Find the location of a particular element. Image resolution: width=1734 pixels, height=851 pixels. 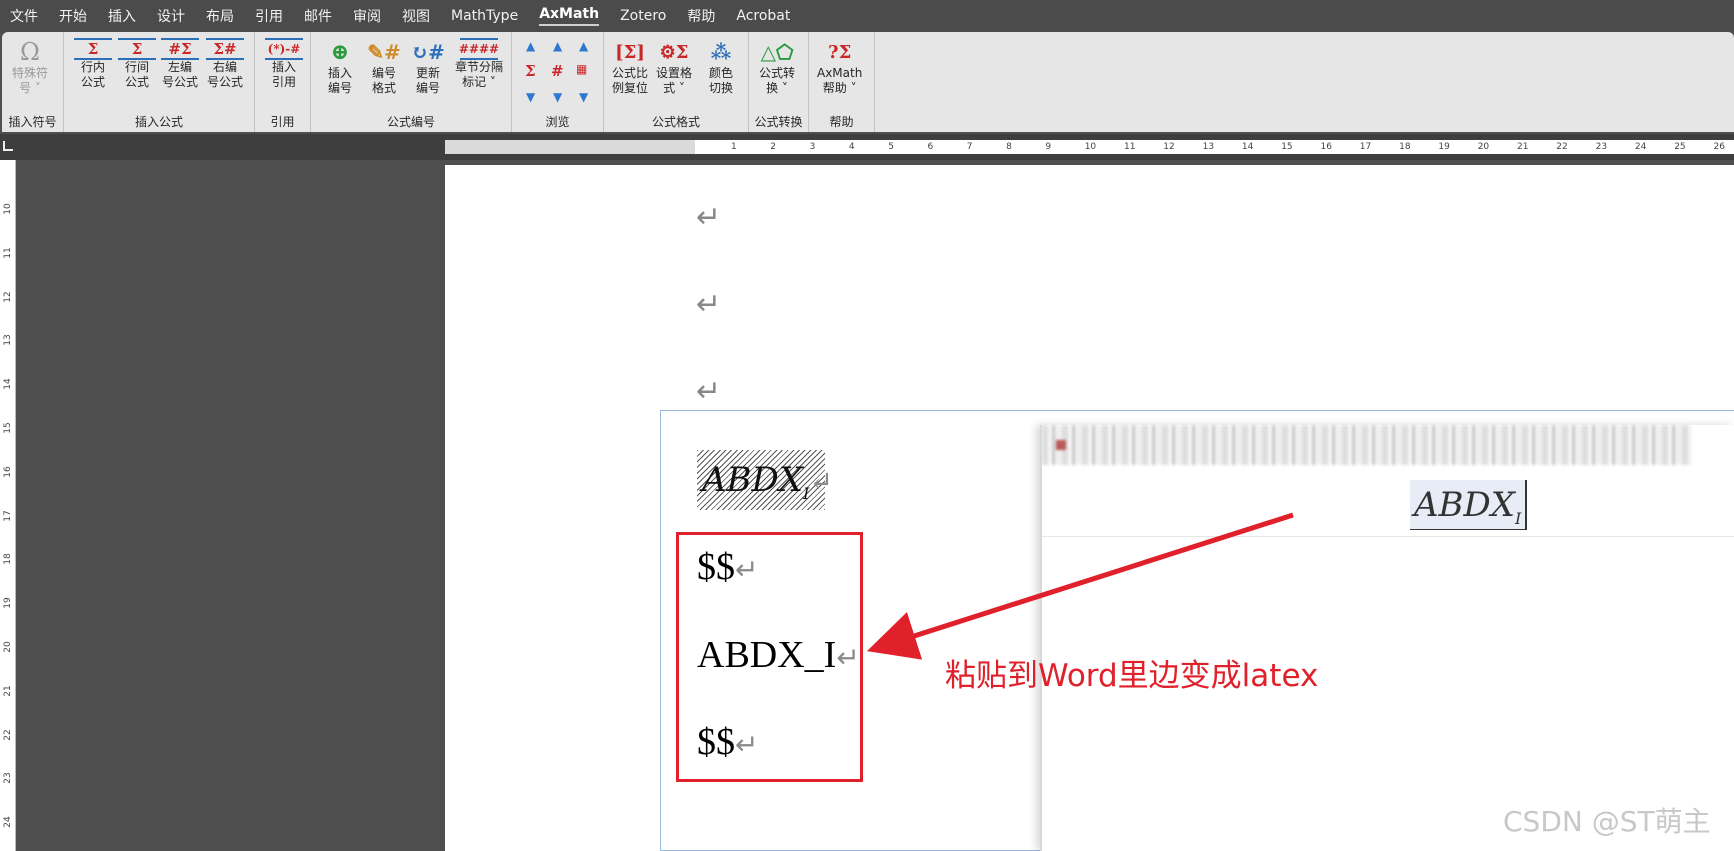

annotation-text: 粘贴到Word里边变成latex is located at coordinates (1132, 676).